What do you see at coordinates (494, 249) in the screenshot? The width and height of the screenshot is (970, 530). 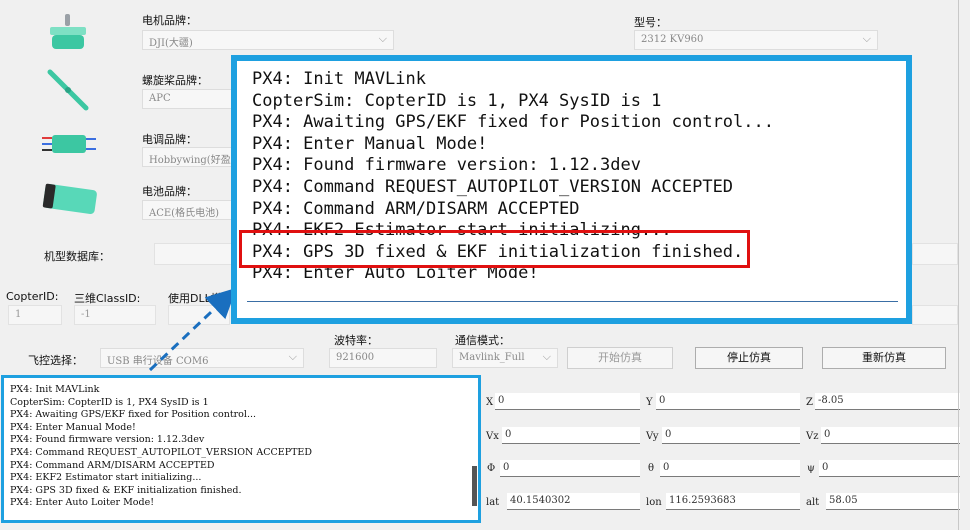 I see `highlight-box` at bounding box center [494, 249].